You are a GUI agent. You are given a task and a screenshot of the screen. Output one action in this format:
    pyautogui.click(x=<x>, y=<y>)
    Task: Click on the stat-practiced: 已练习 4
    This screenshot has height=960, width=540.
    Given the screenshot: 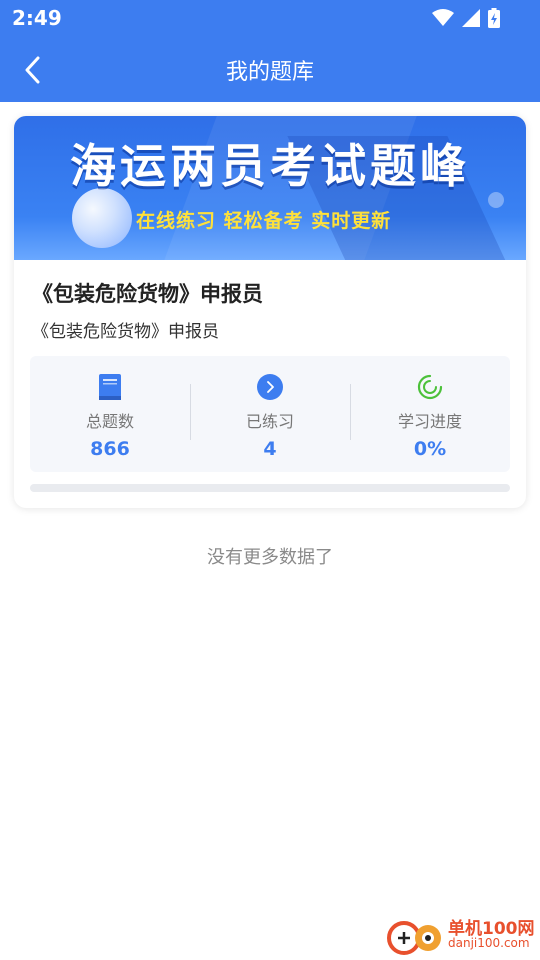 What is the action you would take?
    pyautogui.click(x=270, y=414)
    